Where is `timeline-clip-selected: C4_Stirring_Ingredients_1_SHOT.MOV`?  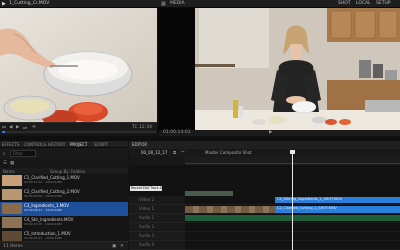
timeline-clip-selected: C4_Stirring_Ingredients_1_SHOT.MOV is located at coordinates (337, 200).